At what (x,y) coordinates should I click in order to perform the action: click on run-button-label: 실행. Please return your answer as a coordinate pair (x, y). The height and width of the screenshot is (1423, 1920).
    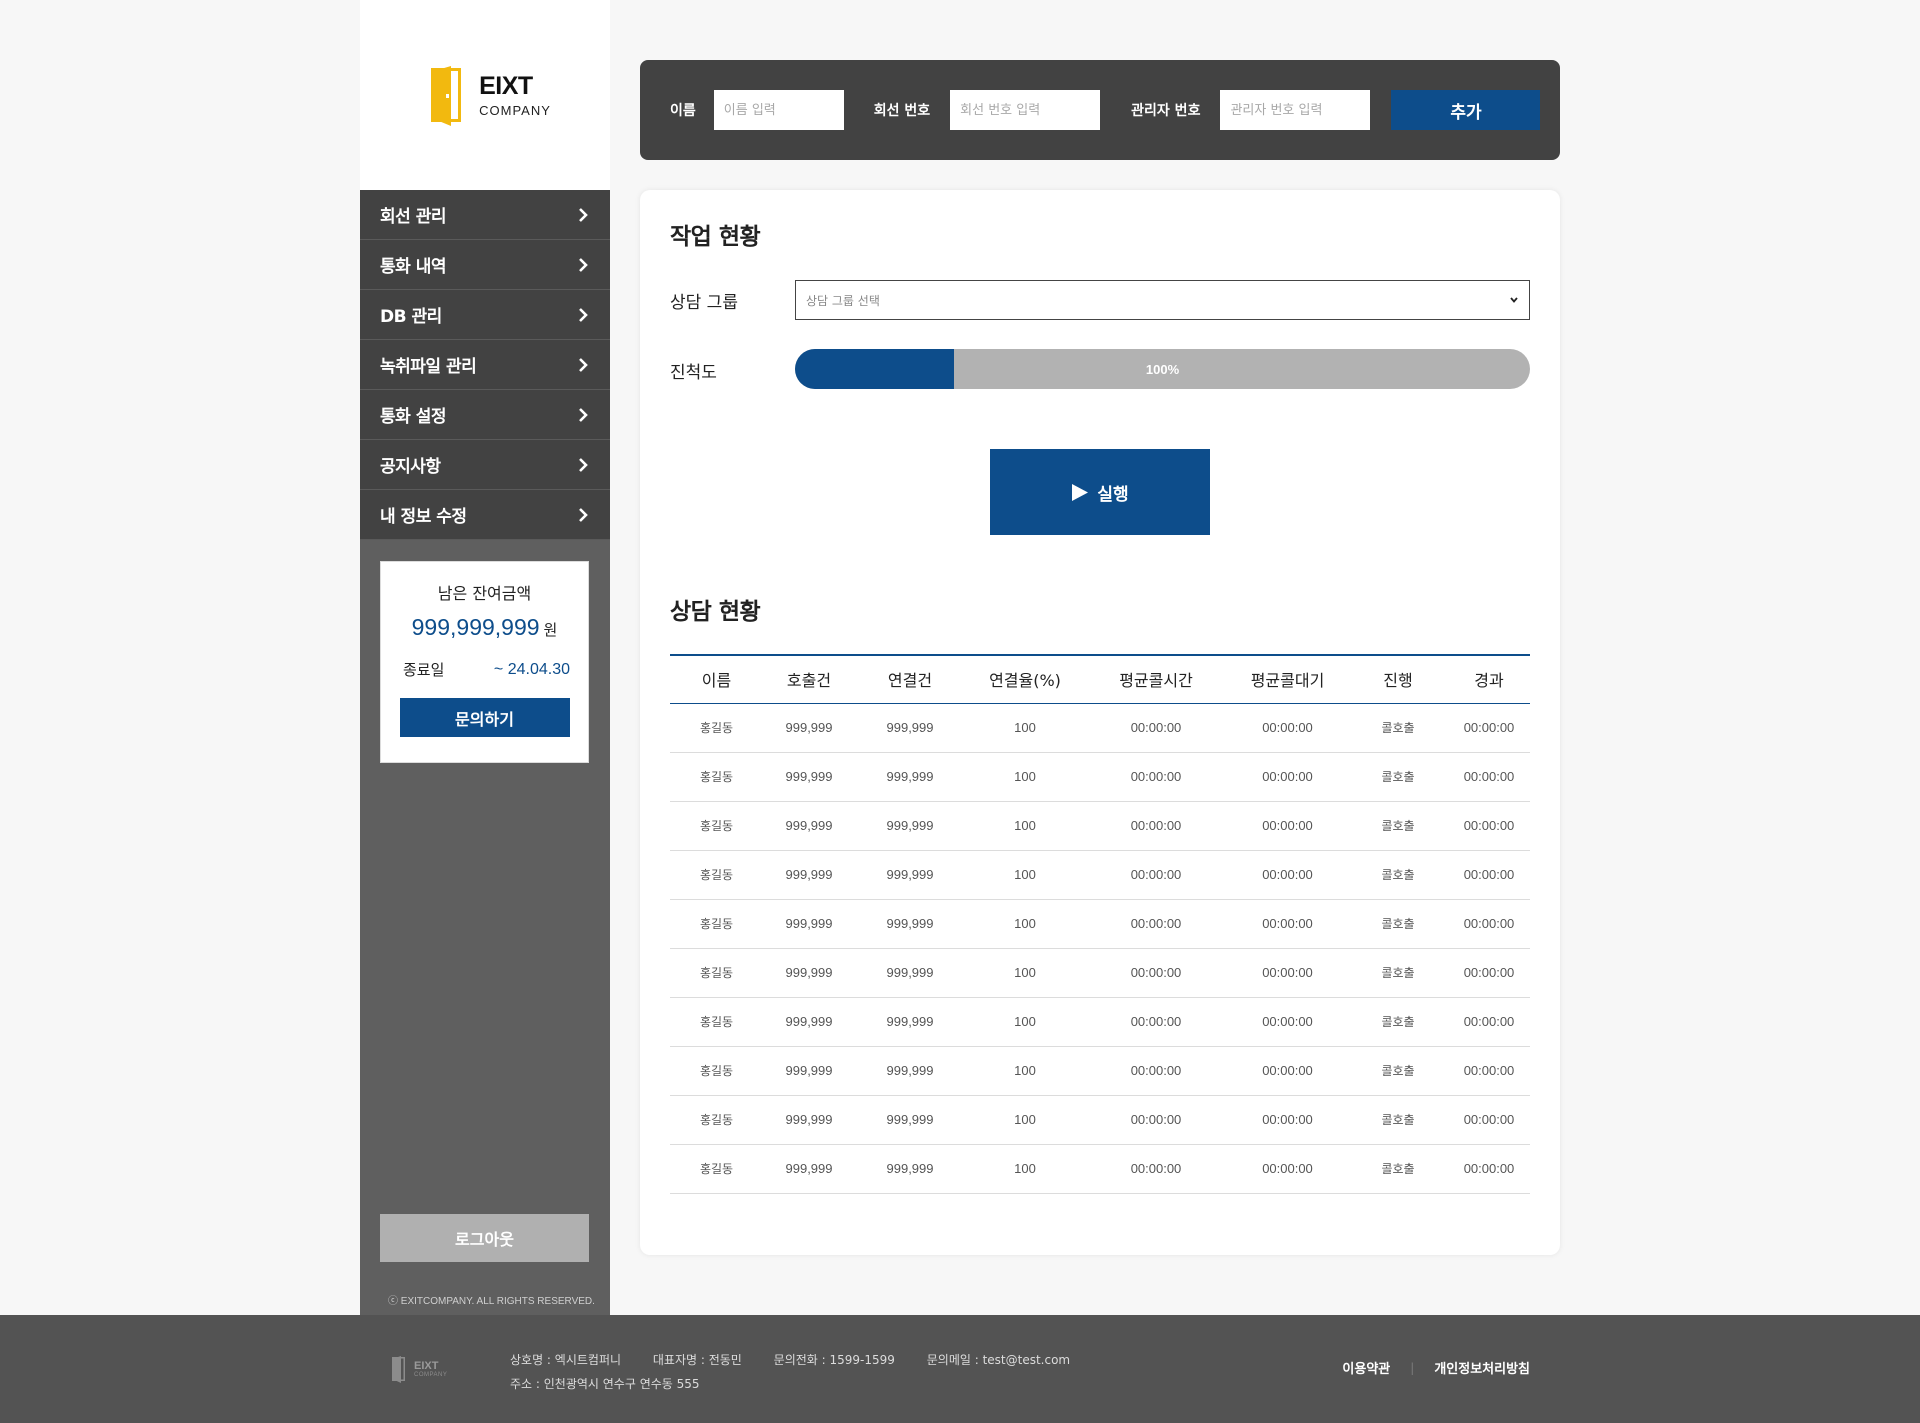
    Looking at the image, I should click on (1113, 494).